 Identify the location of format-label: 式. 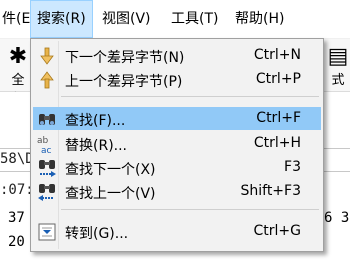
(338, 80).